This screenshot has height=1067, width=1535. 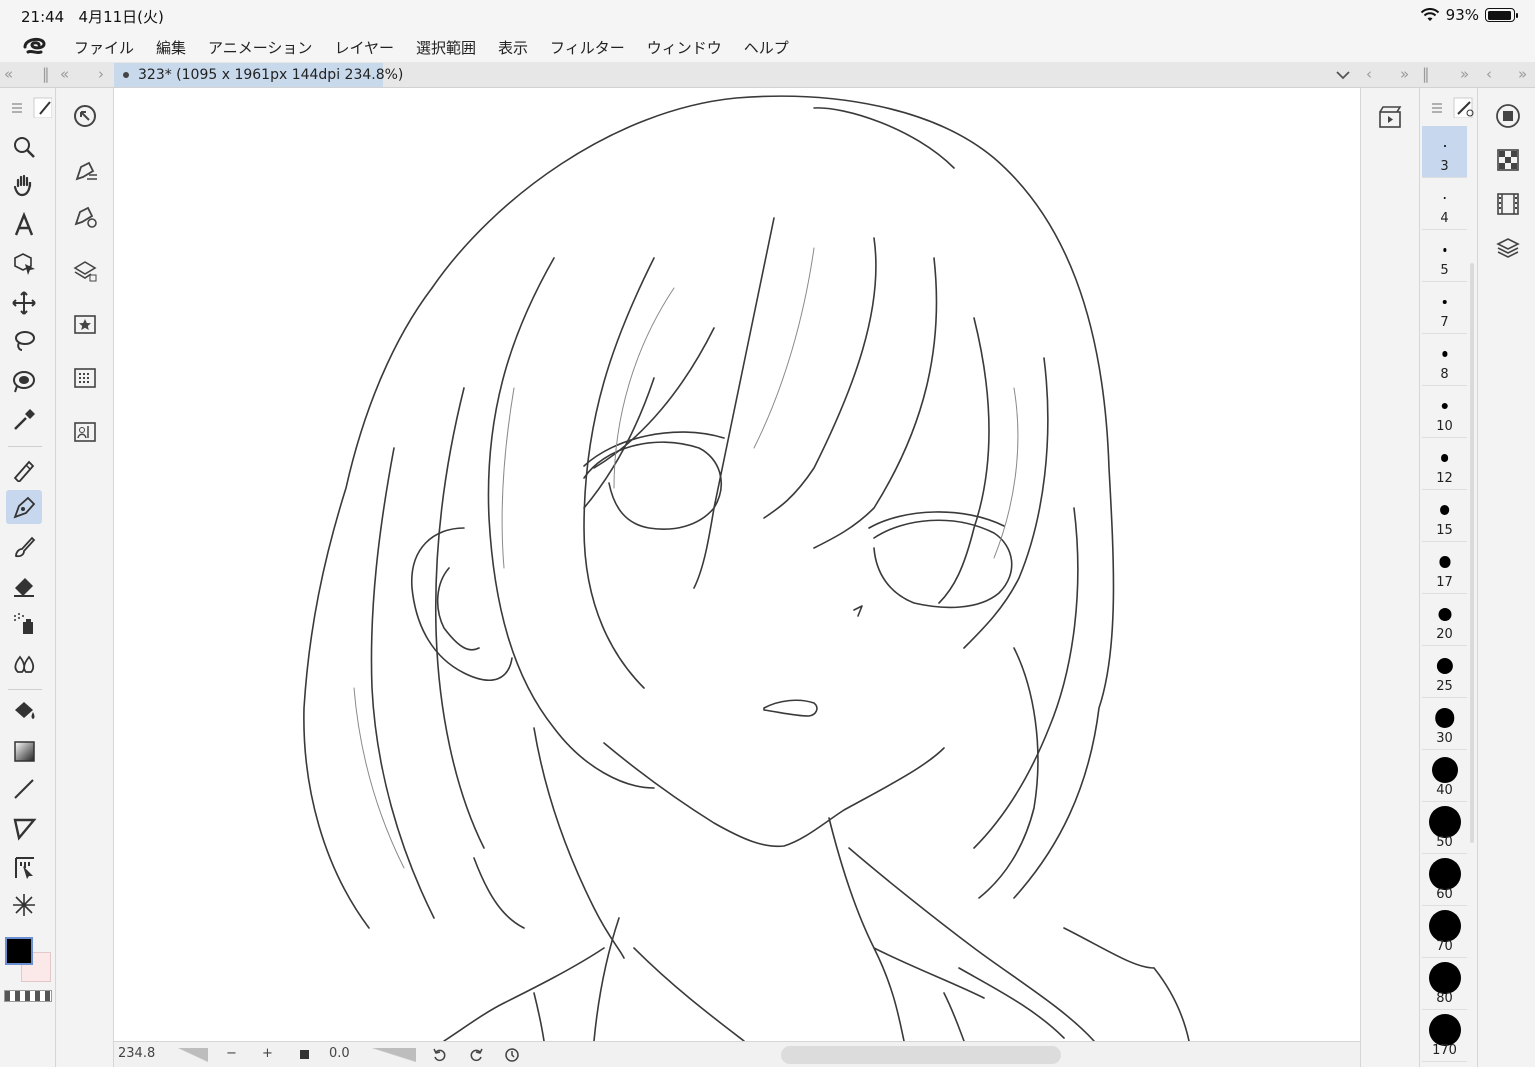 I want to click on expand-far-right-icon: », so click(x=1522, y=74).